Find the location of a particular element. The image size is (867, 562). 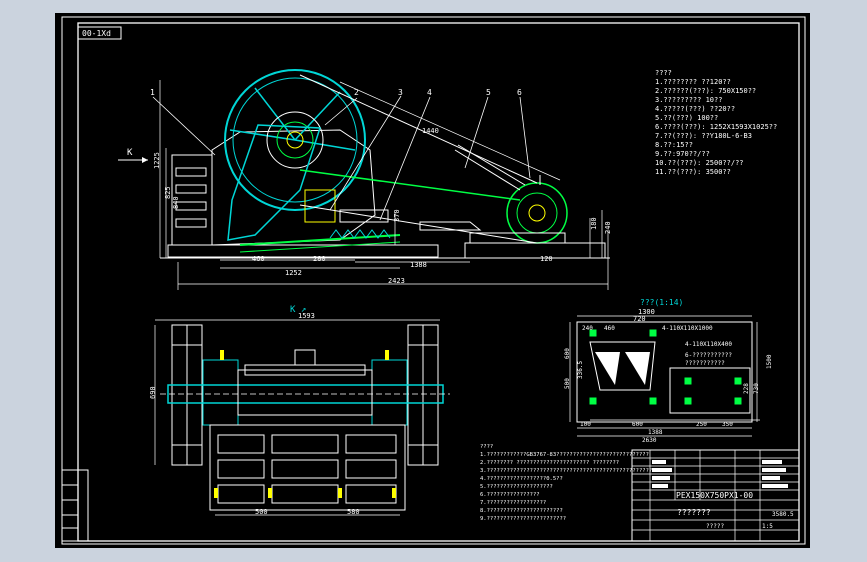

dim-825: 825 is located at coordinates (168, 192).